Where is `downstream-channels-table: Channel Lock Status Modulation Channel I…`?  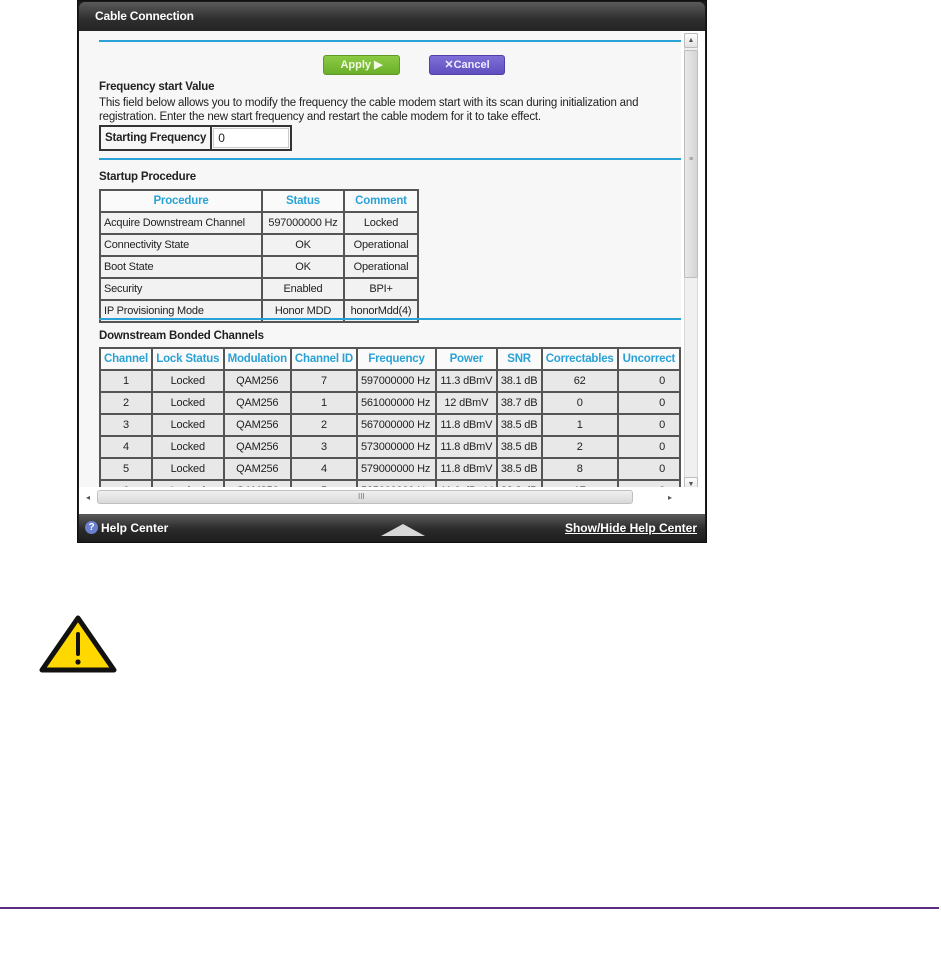 downstream-channels-table: Channel Lock Status Modulation Channel I… is located at coordinates (390, 417).